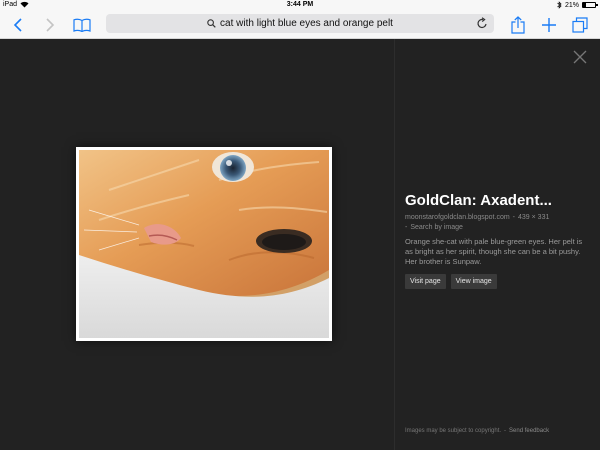 This screenshot has height=450, width=600. I want to click on status-bar: iPad 3:44 PM 21%, so click(300, 5).